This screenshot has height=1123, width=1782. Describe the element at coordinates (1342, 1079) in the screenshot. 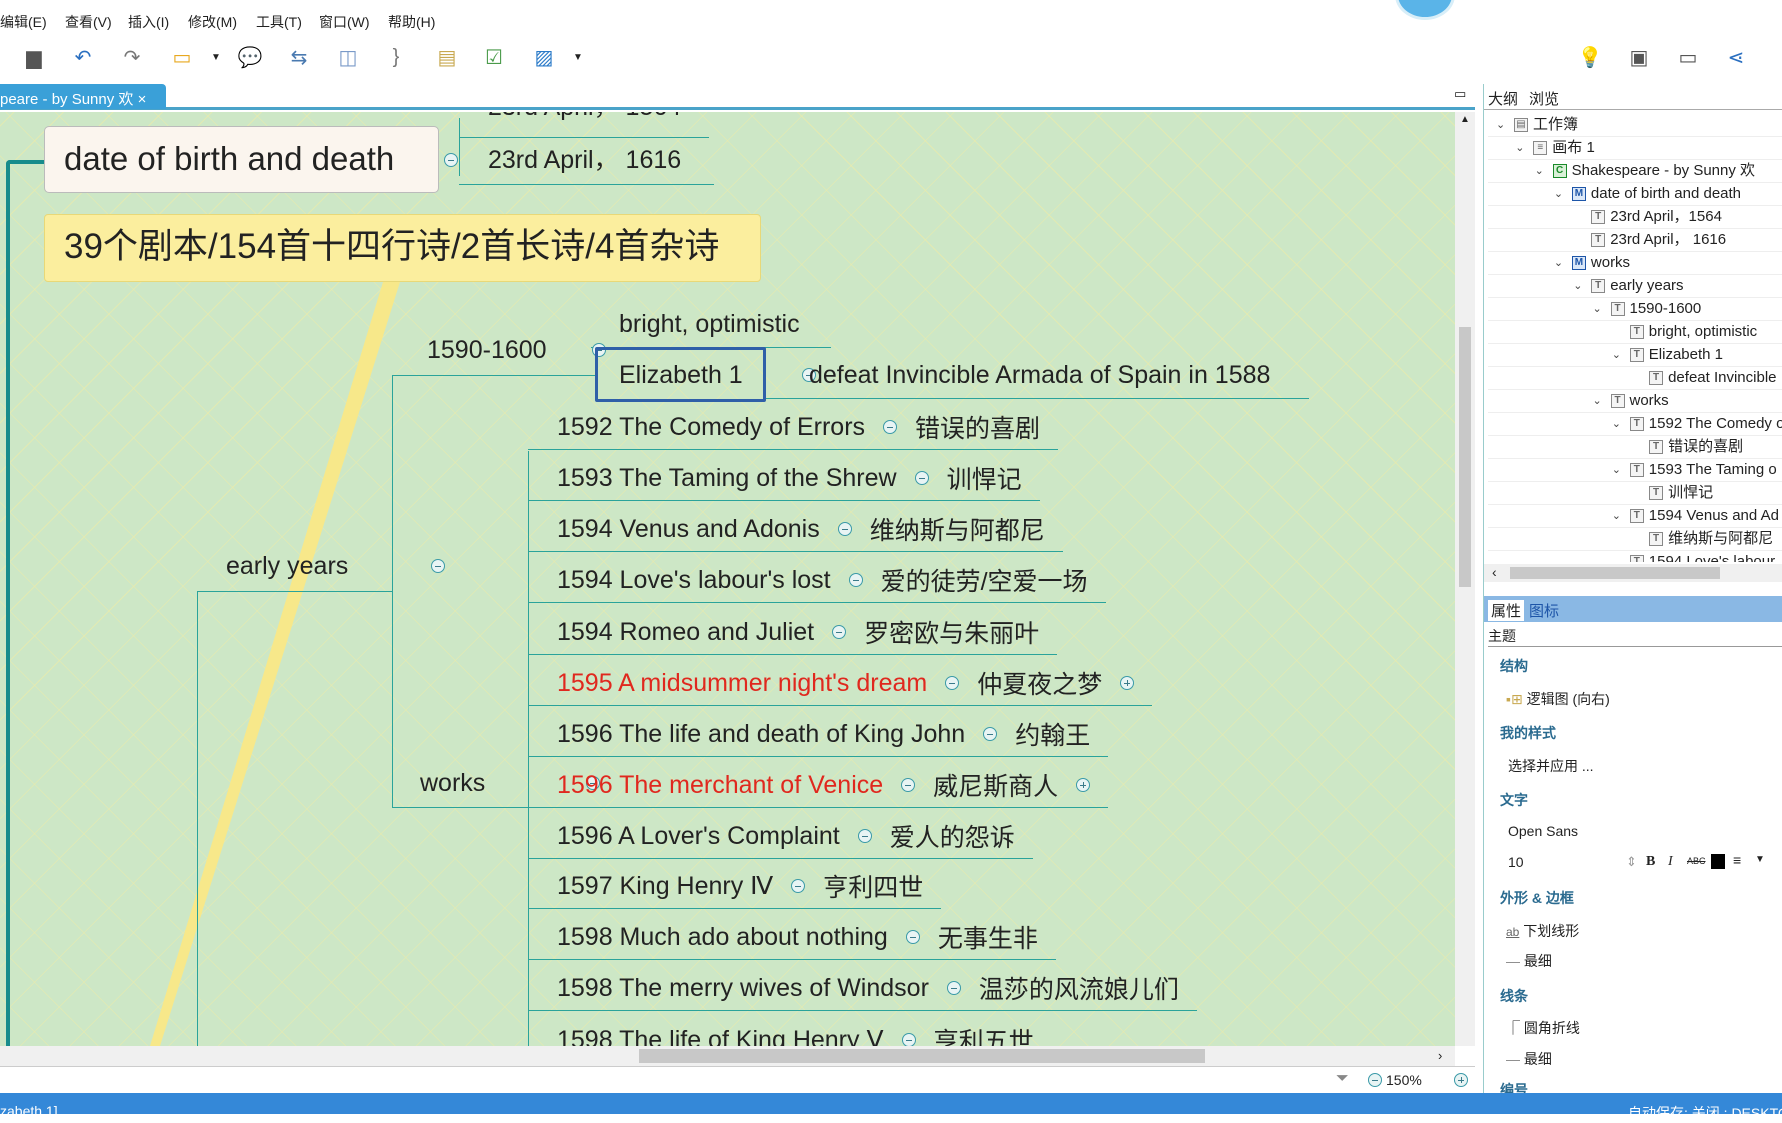

I see `filter-icon: ⏷` at that location.